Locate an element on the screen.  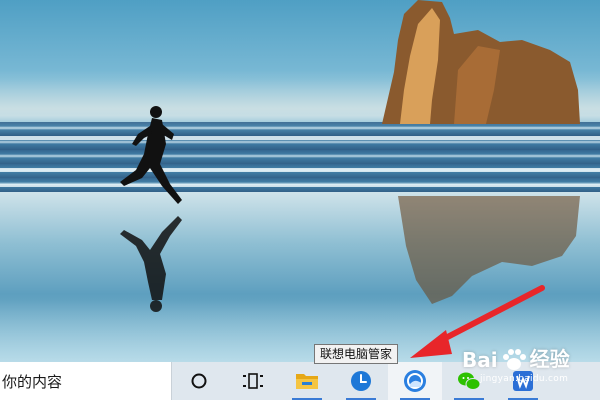
clock-app-icon is located at coordinates (361, 381).